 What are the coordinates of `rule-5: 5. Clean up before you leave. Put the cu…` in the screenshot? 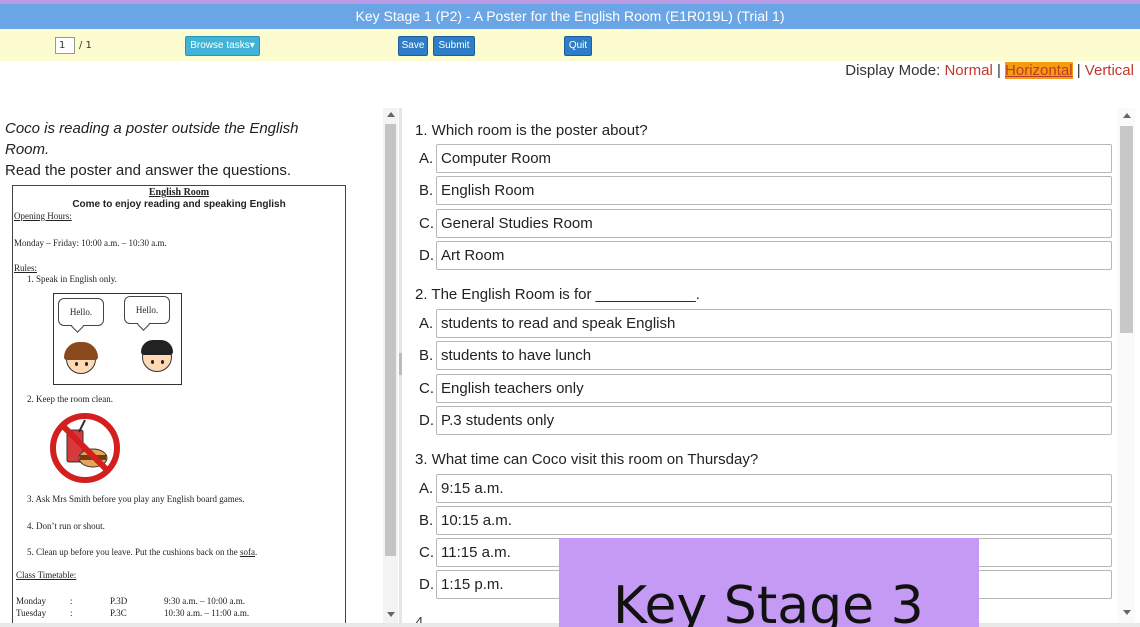 It's located at (142, 552).